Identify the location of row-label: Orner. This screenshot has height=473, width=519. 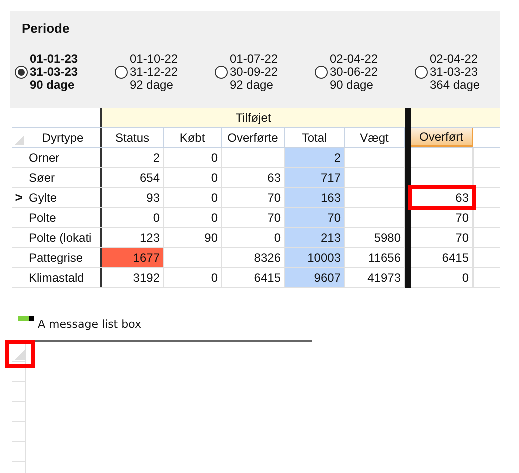
(64, 157).